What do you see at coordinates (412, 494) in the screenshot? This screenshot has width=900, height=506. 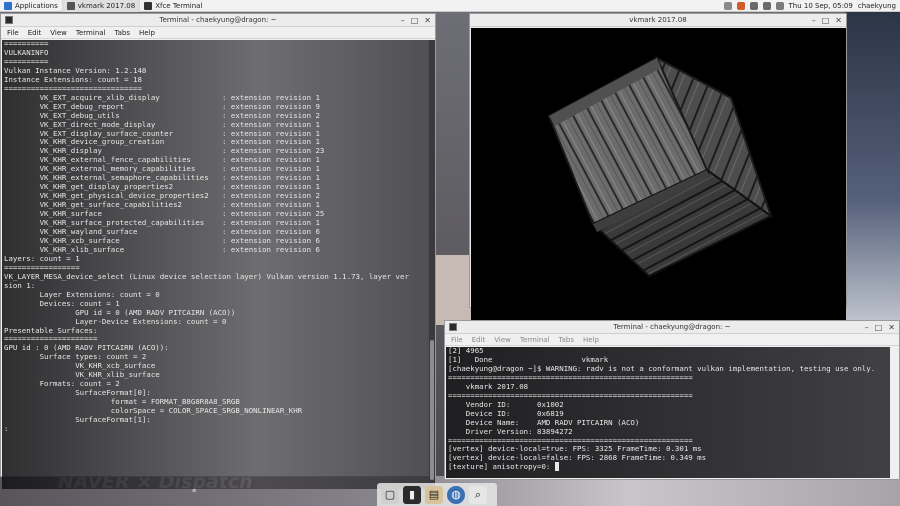 I see `terminal-icon: ▮` at bounding box center [412, 494].